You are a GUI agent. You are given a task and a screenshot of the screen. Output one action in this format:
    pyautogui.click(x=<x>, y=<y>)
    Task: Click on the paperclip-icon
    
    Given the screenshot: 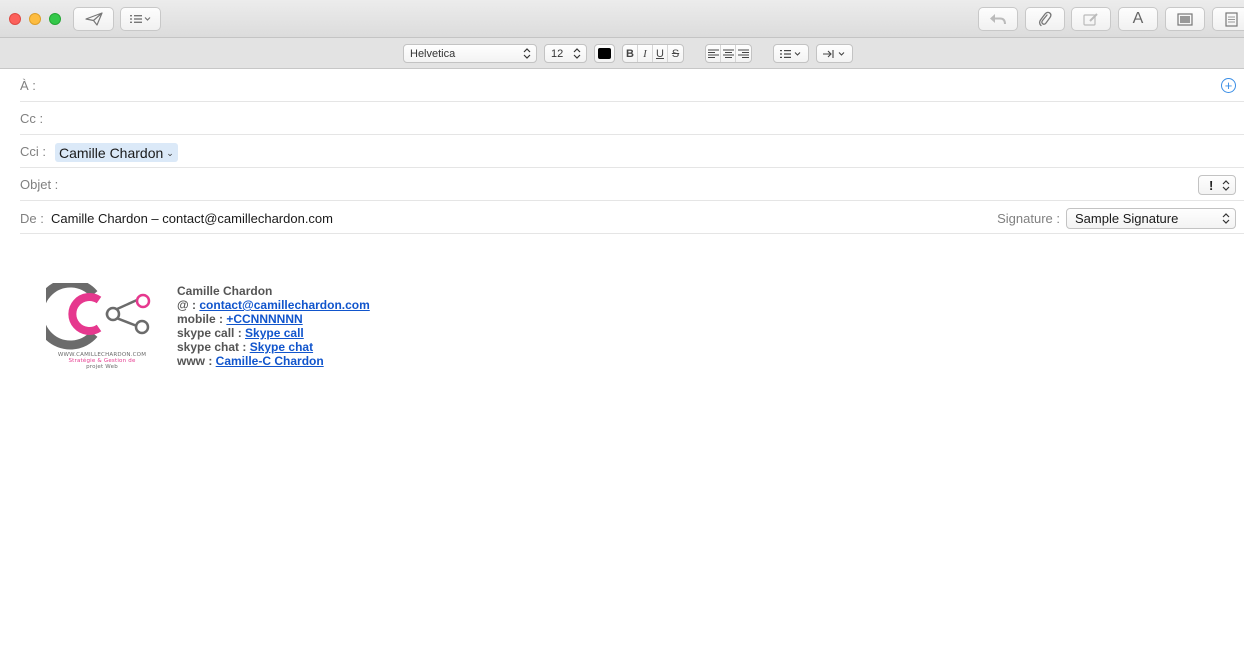 What is the action you would take?
    pyautogui.click(x=1045, y=19)
    